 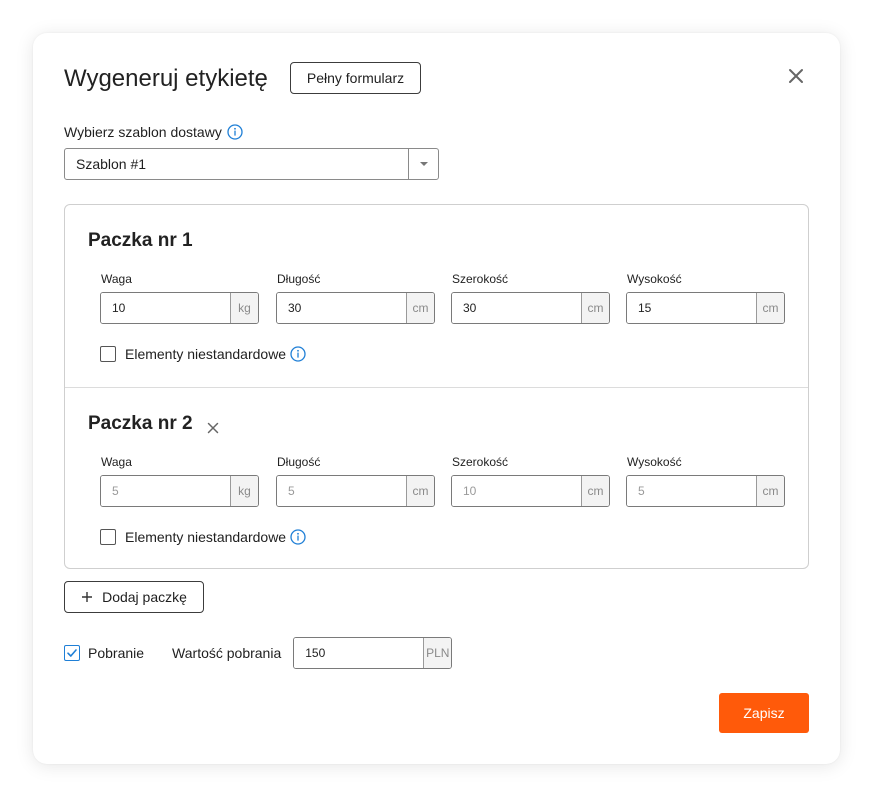 I want to click on cod-label: Pobranie, so click(x=116, y=653).